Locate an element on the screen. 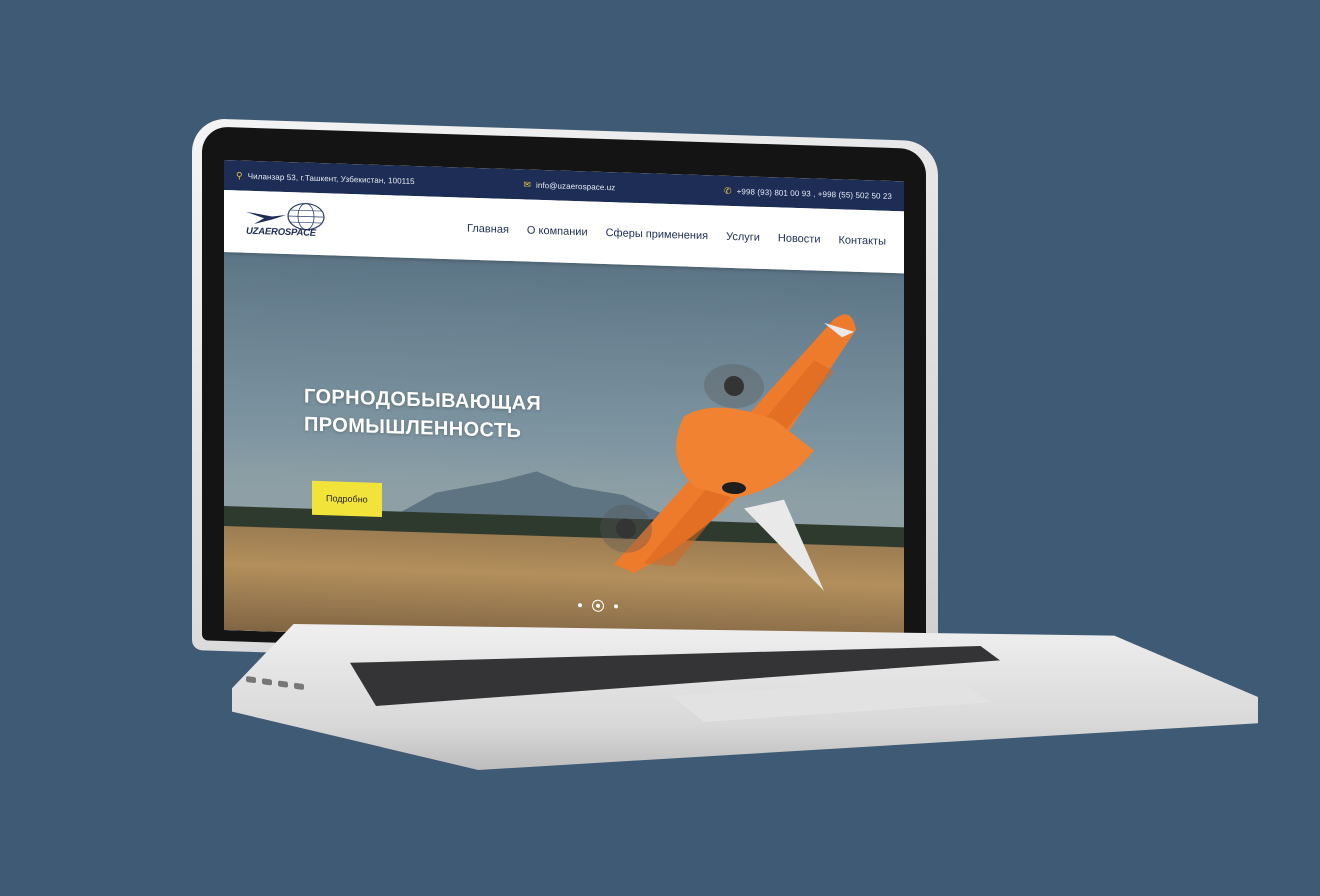  site-logo: UZAEROSPACE is located at coordinates (290, 223).